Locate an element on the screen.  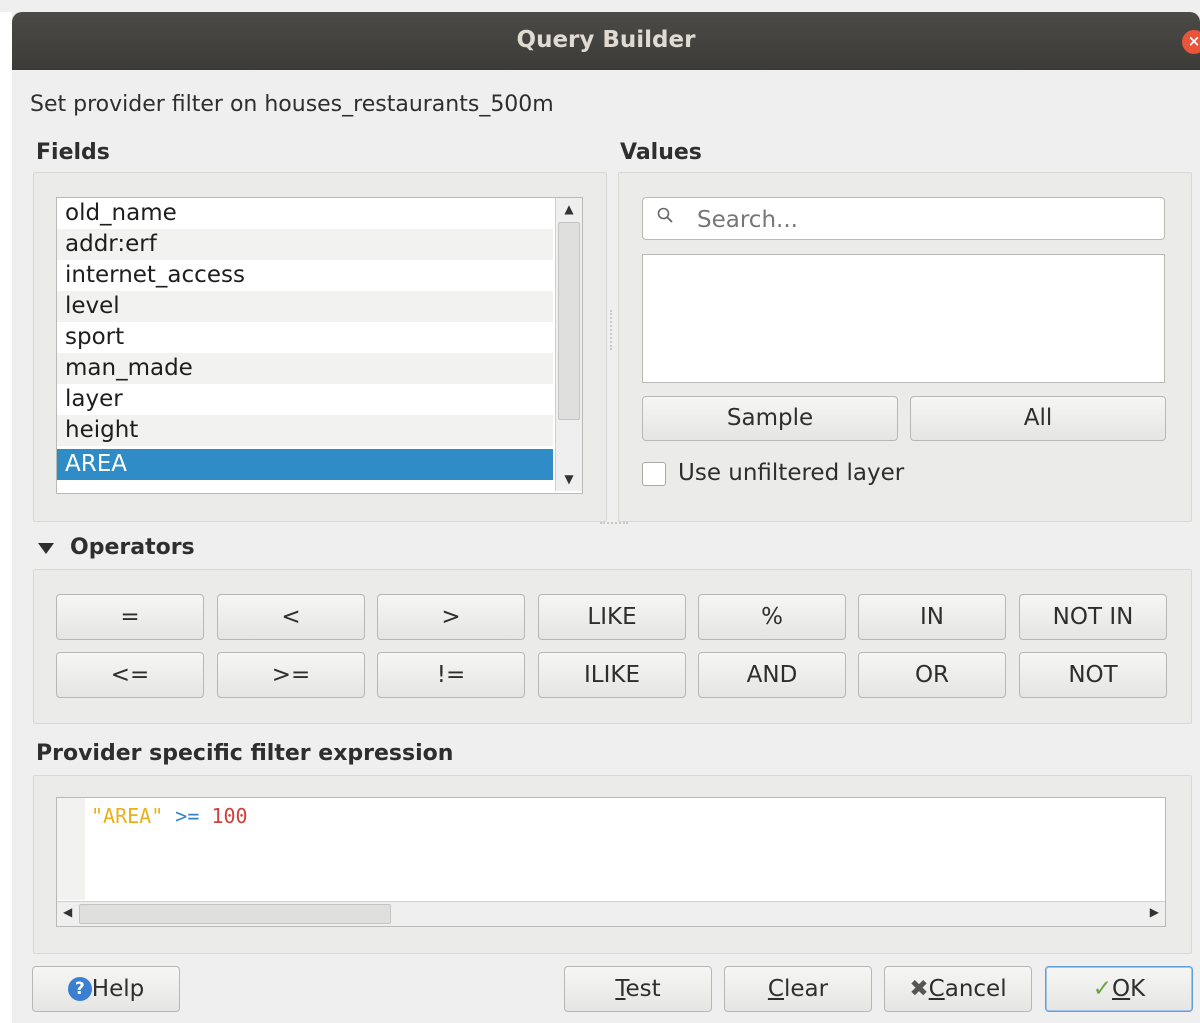
ok-check-icon: ✓ is located at coordinates (1102, 989).